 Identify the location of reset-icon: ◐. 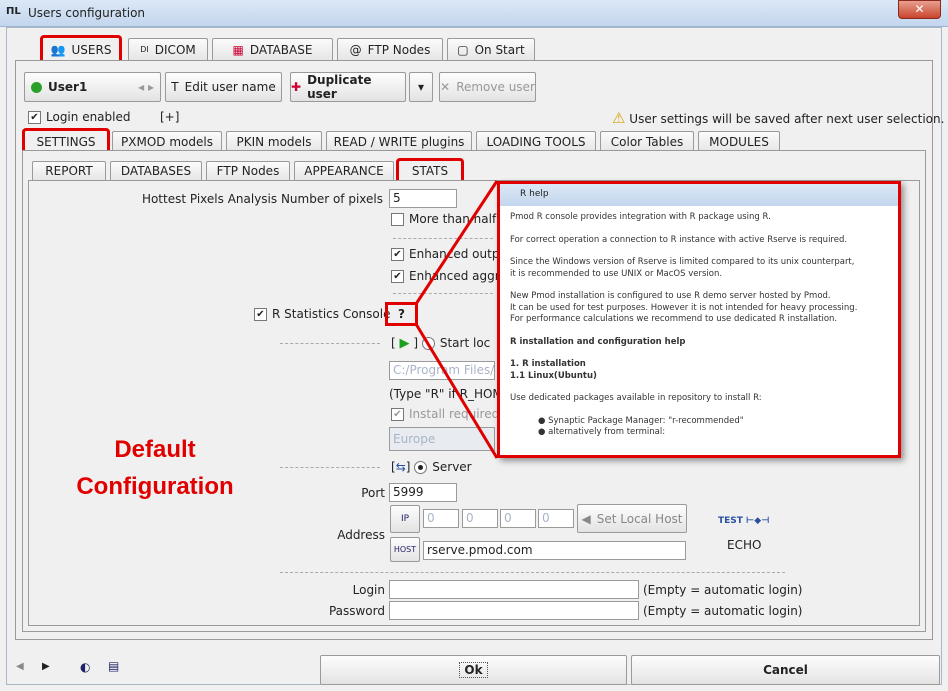
(85, 667).